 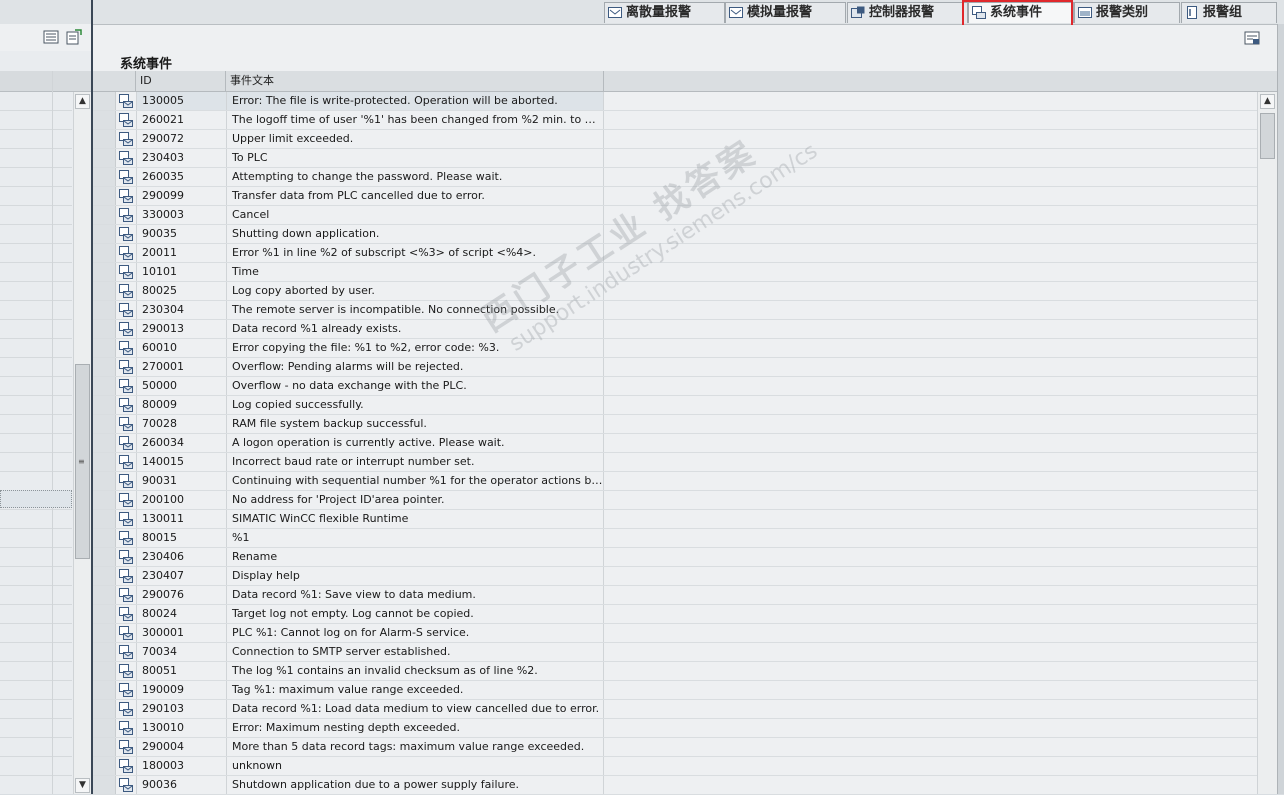 I want to click on table-row: 80015 %1, so click(x=675, y=538).